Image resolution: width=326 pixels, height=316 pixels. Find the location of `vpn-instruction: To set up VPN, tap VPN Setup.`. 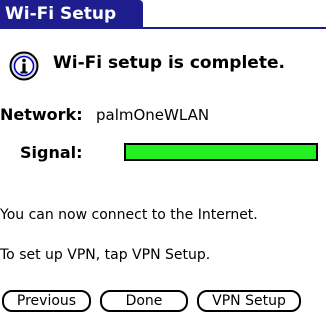

vpn-instruction: To set up VPN, tap VPN Setup. is located at coordinates (105, 255).